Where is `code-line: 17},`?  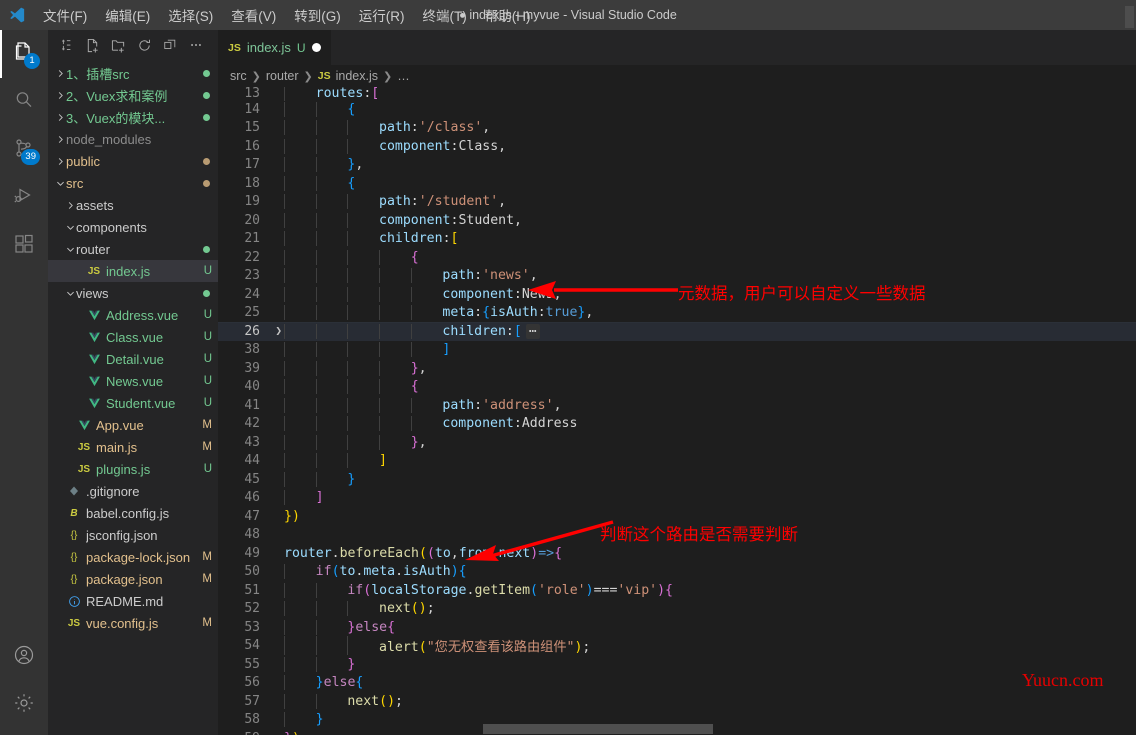
code-line: 17}, is located at coordinates (677, 165).